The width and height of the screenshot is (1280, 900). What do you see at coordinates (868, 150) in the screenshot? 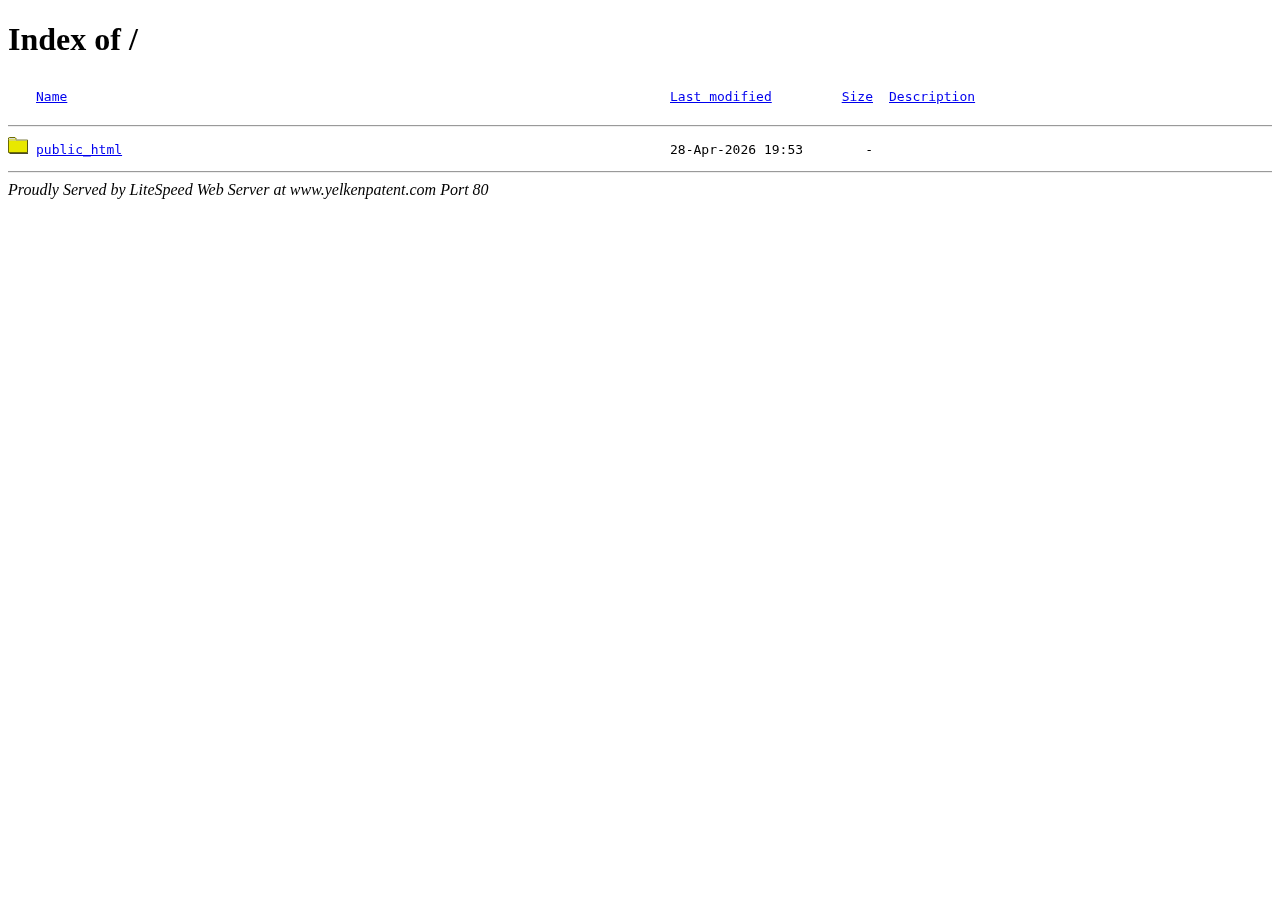
I see `size-cell-text: -` at bounding box center [868, 150].